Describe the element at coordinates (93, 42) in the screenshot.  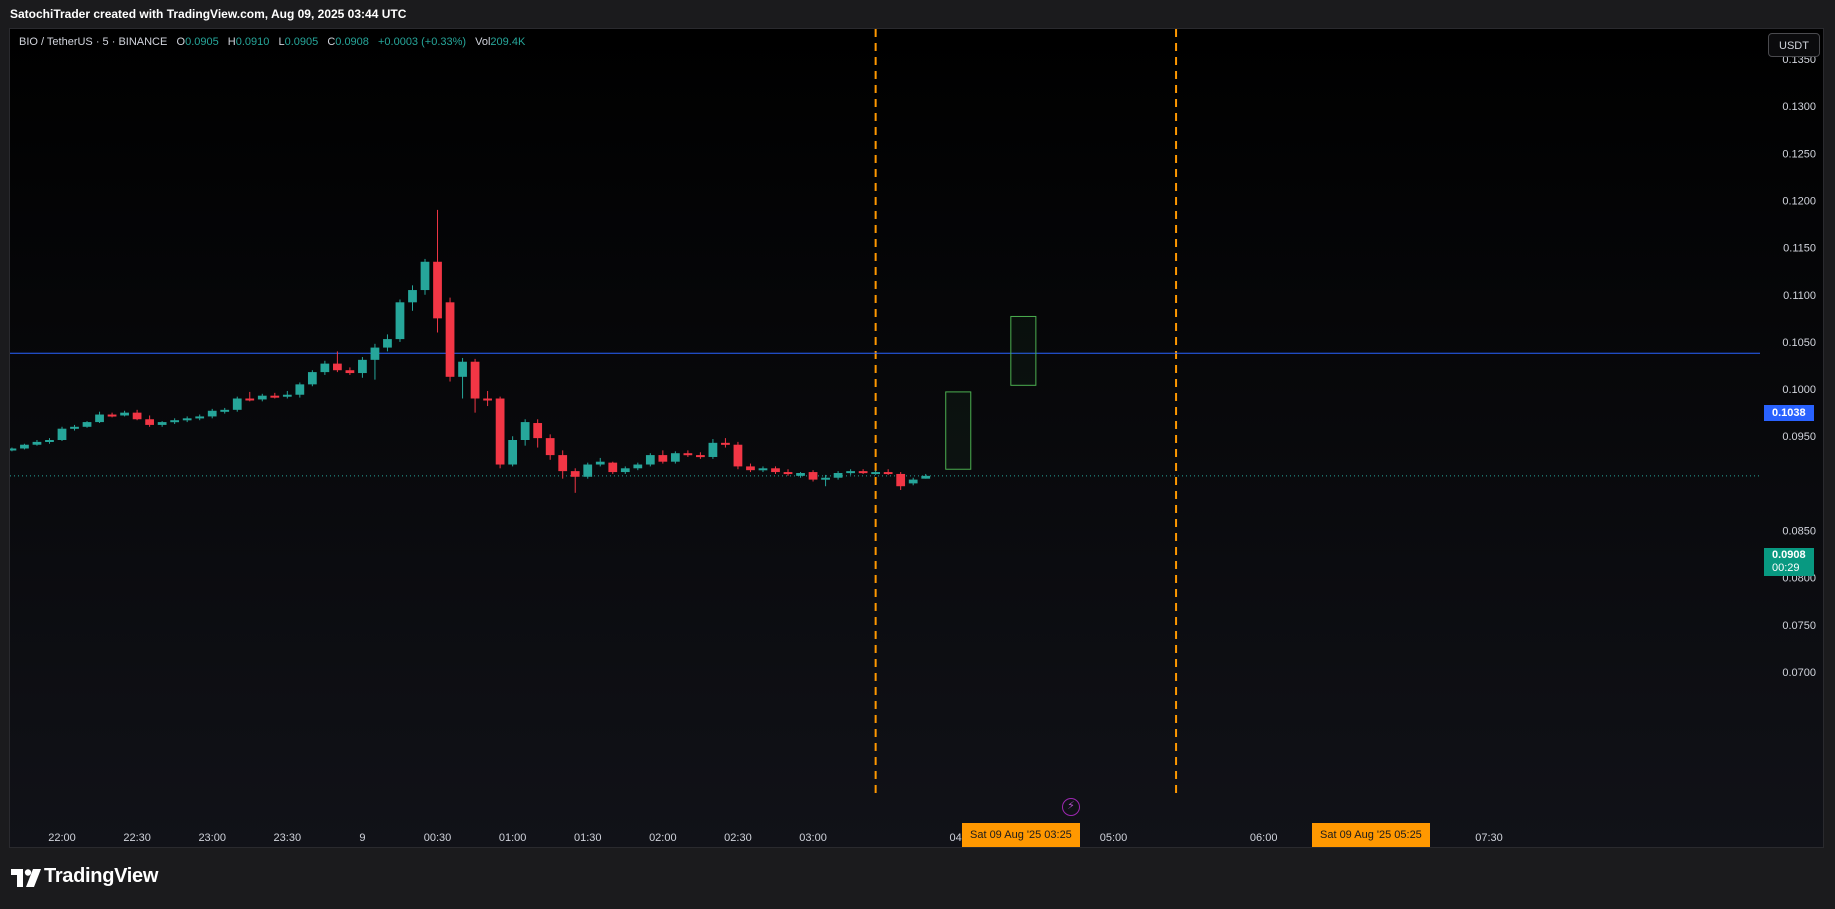
I see `symbol-name: BIO / TetherUS · 5 · BINANCE` at that location.